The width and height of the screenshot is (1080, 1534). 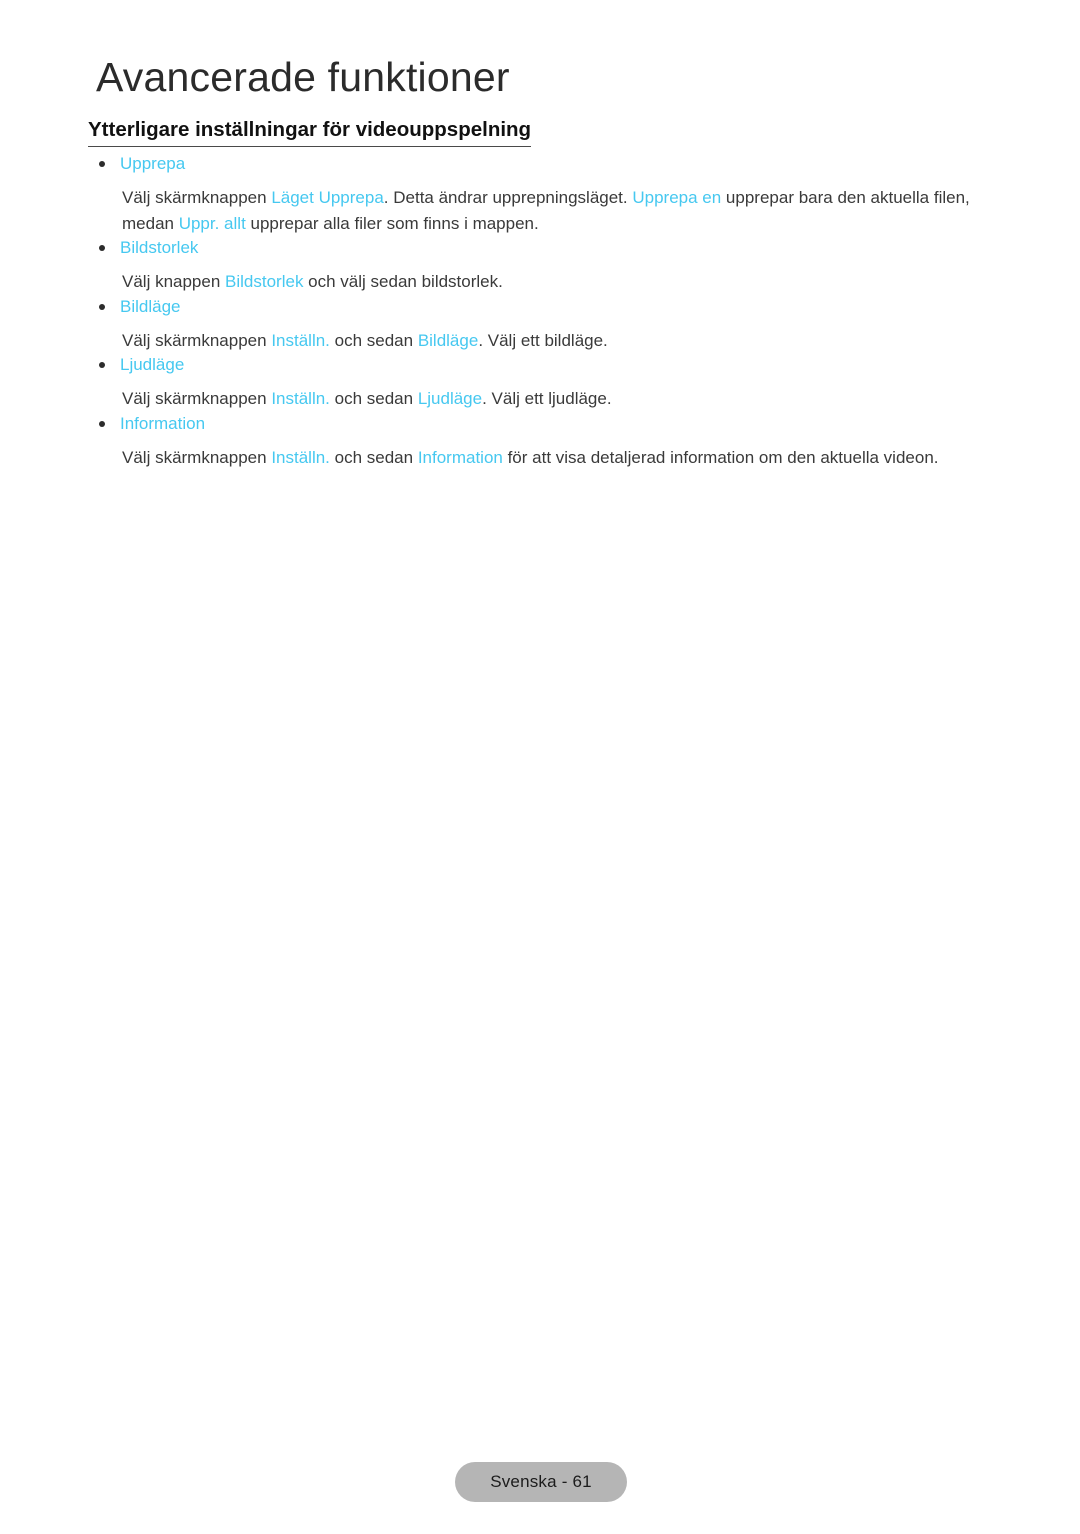 I want to click on bullet-item: Information, so click(x=548, y=424).